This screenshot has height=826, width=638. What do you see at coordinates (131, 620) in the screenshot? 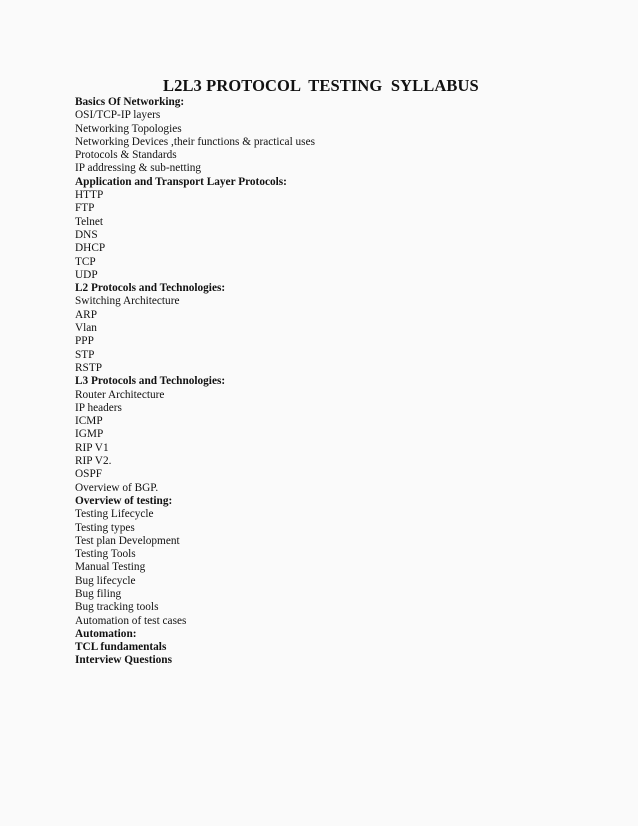
I see `list-item: Automation of test cases` at bounding box center [131, 620].